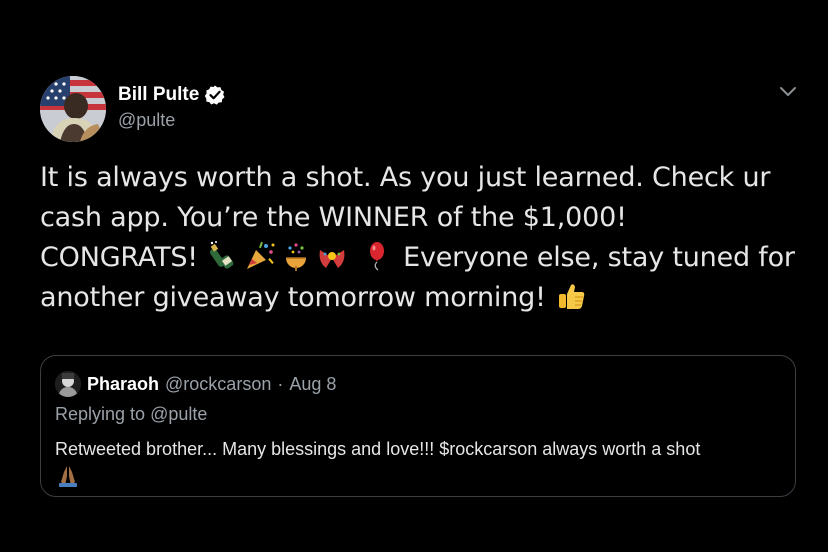 Image resolution: width=828 pixels, height=552 pixels. I want to click on quoted-author-name: Pharaoh, so click(123, 384).